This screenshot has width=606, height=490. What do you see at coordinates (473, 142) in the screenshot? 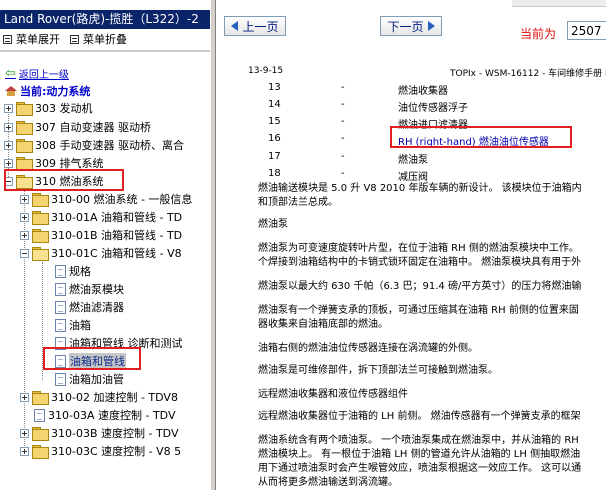
I see `item-text-highlighted: RH (right-hand) 燃油油位传感器` at bounding box center [473, 142].